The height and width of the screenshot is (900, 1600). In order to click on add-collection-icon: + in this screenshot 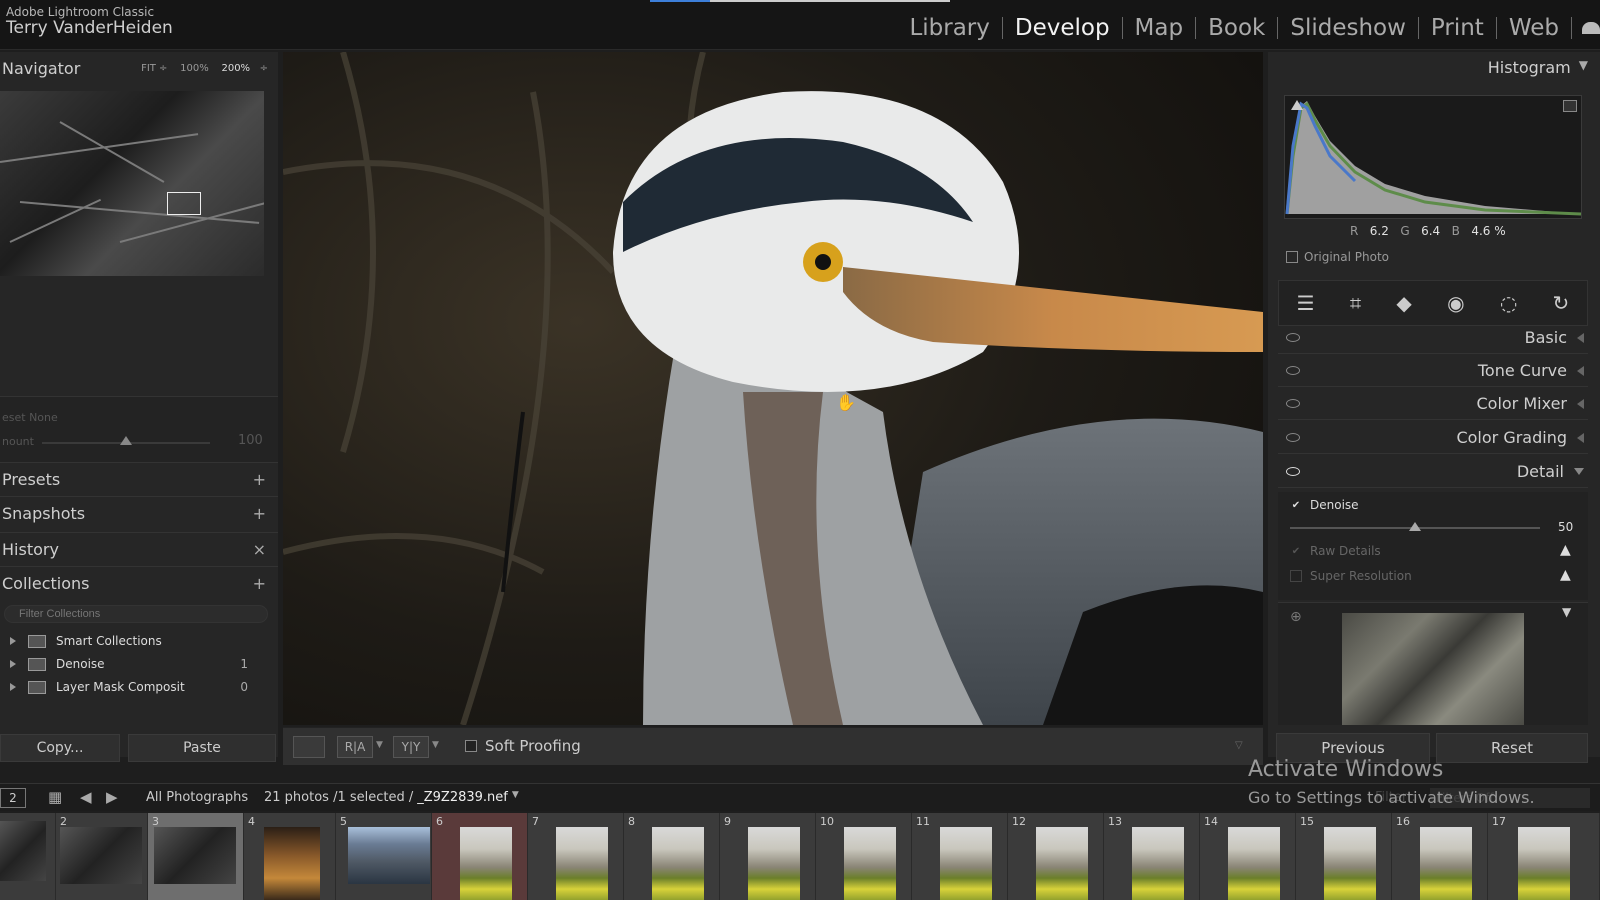, I will do `click(259, 583)`.